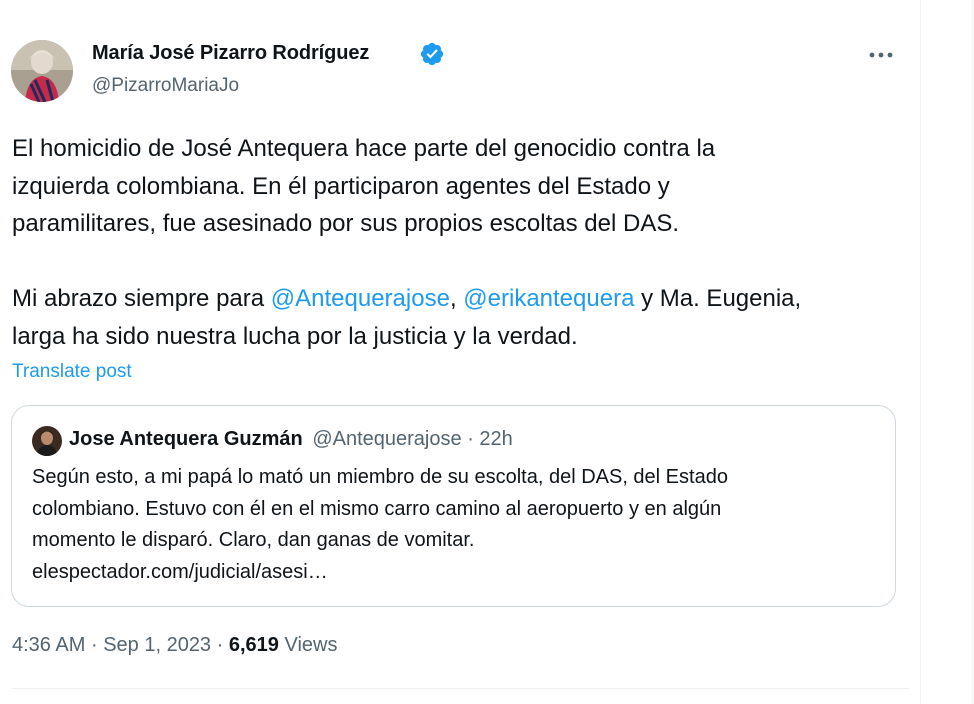 The width and height of the screenshot is (974, 704). Describe the element at coordinates (460, 688) in the screenshot. I see `divider` at that location.